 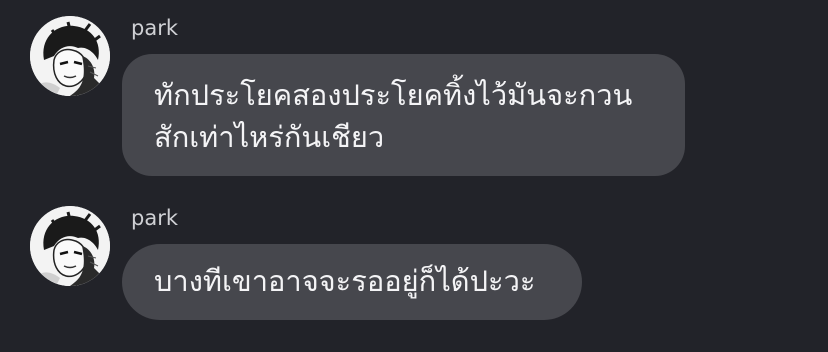 What do you see at coordinates (393, 95) in the screenshot?
I see `message-text-line: ทักประโยคสองประโยคทิ้งไว้มันจะกวน` at bounding box center [393, 95].